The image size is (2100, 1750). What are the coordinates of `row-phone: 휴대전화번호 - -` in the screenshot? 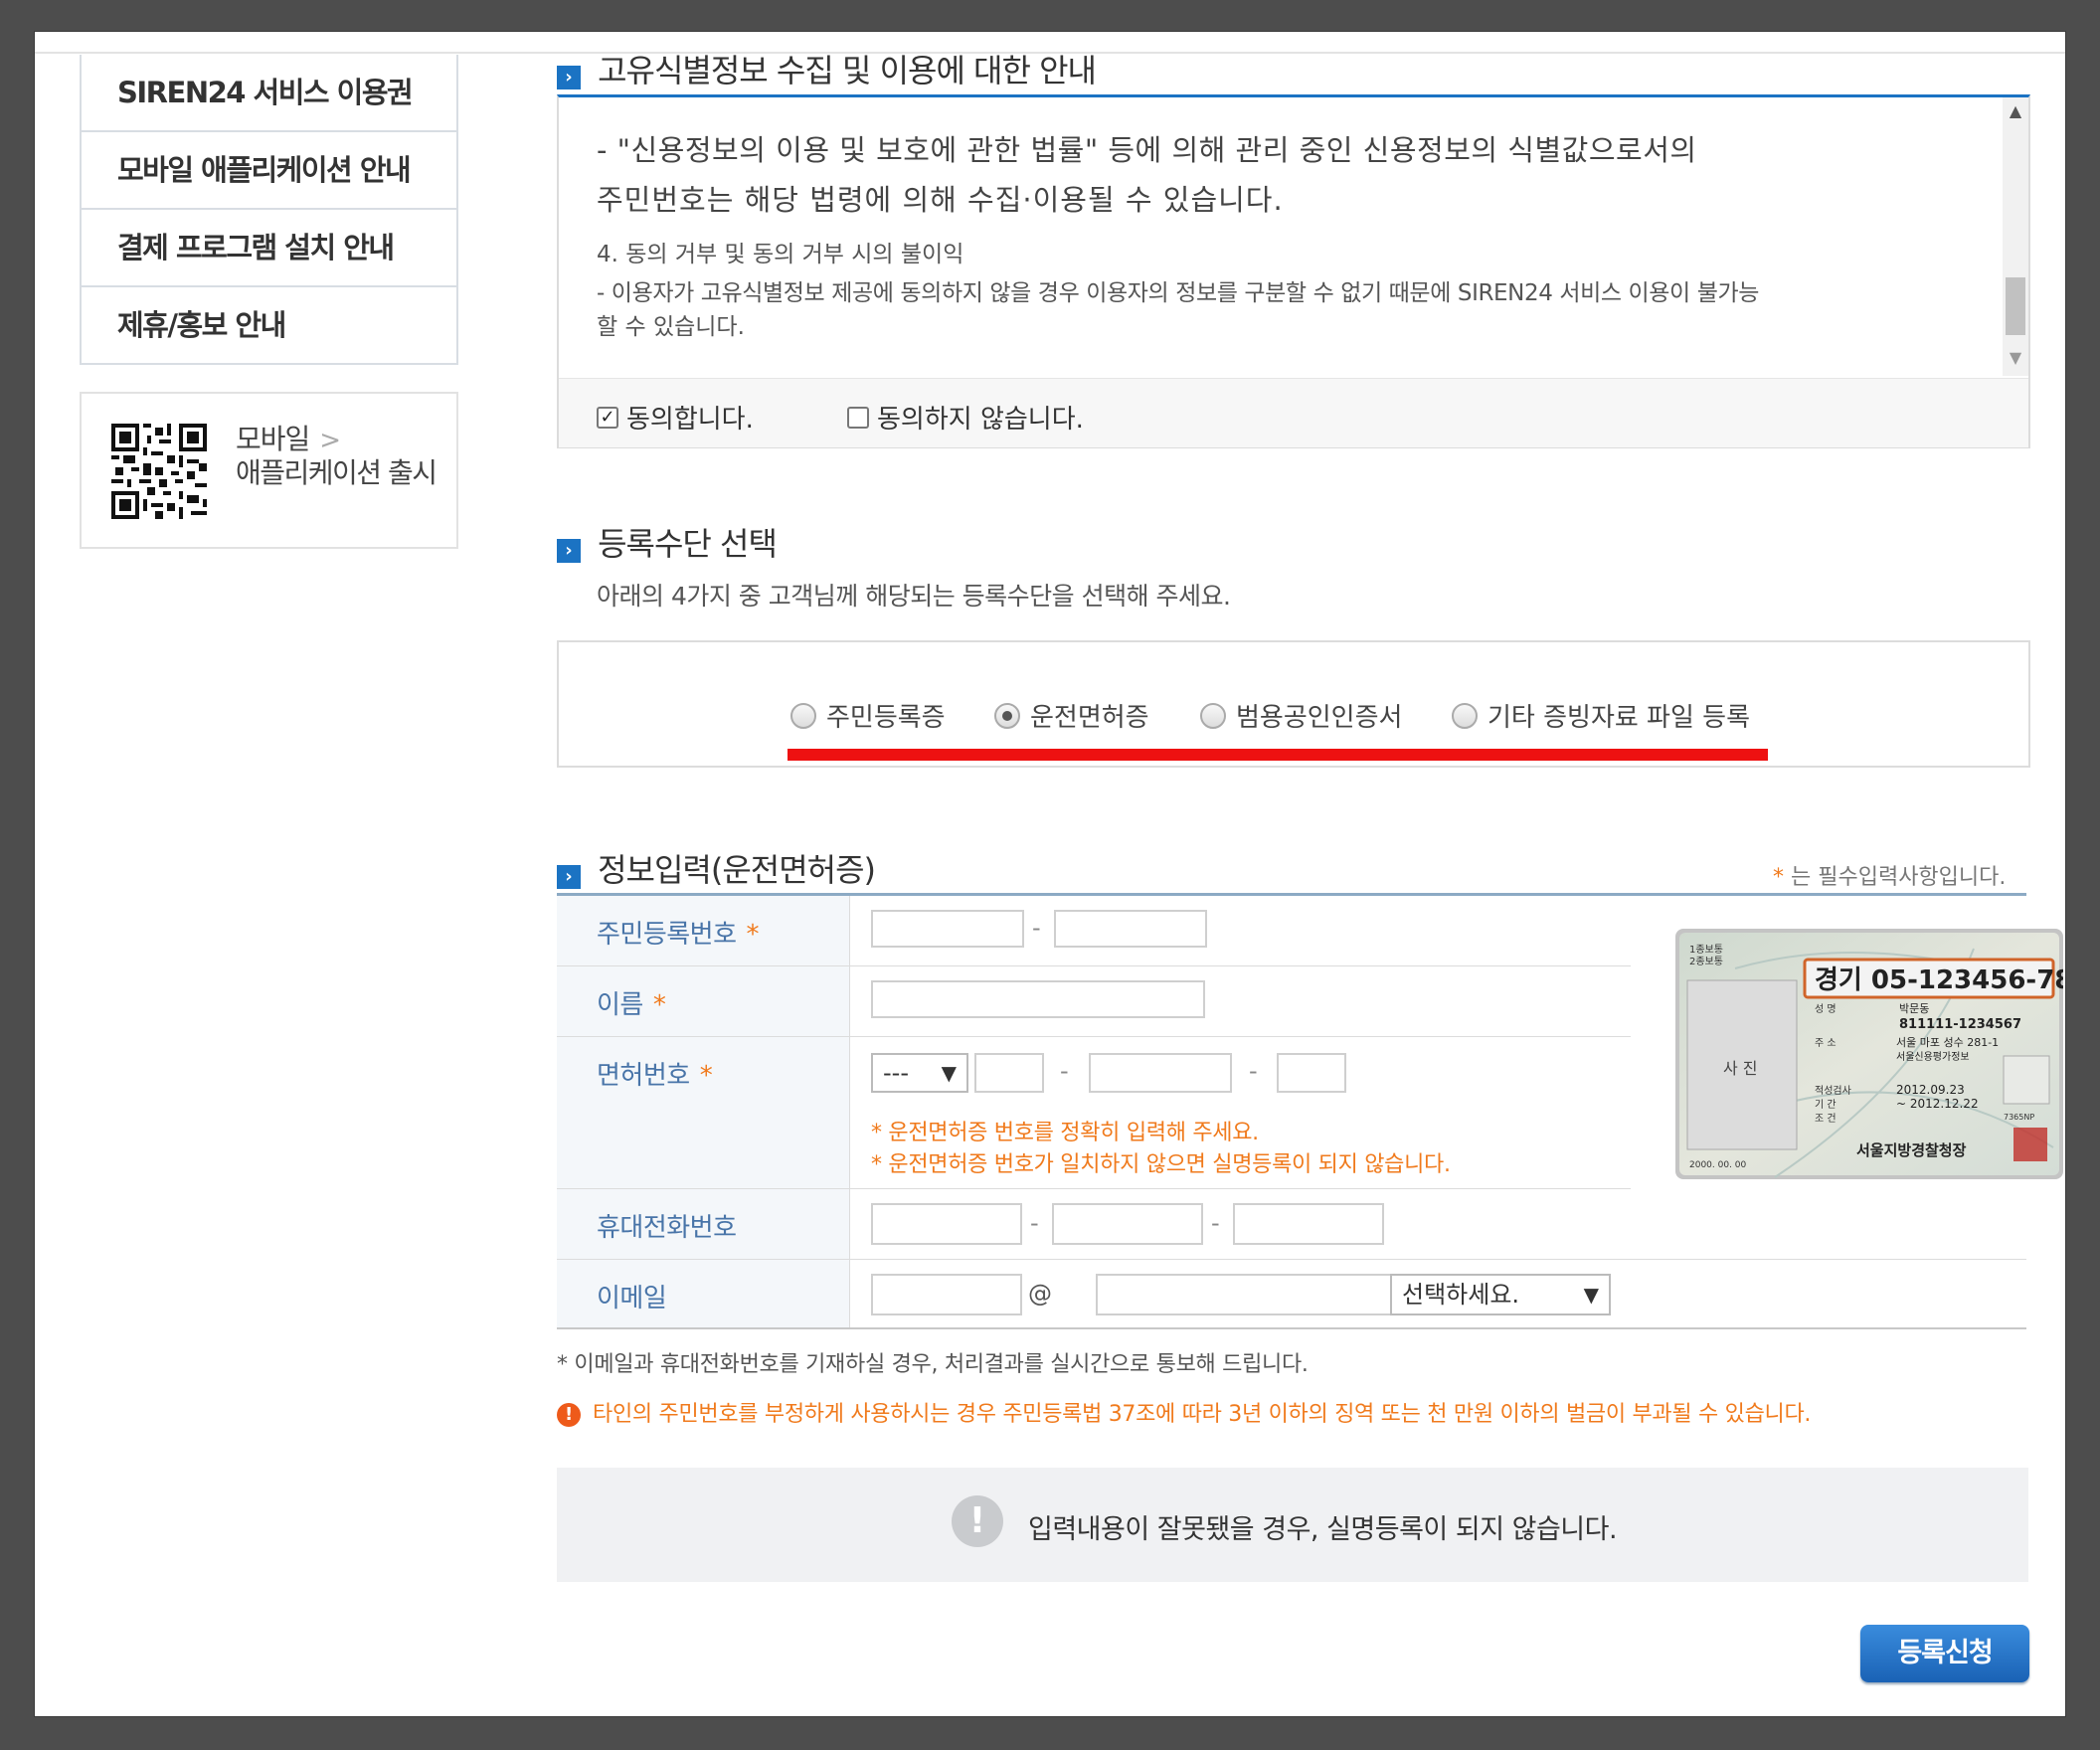 It's located at (1291, 1224).